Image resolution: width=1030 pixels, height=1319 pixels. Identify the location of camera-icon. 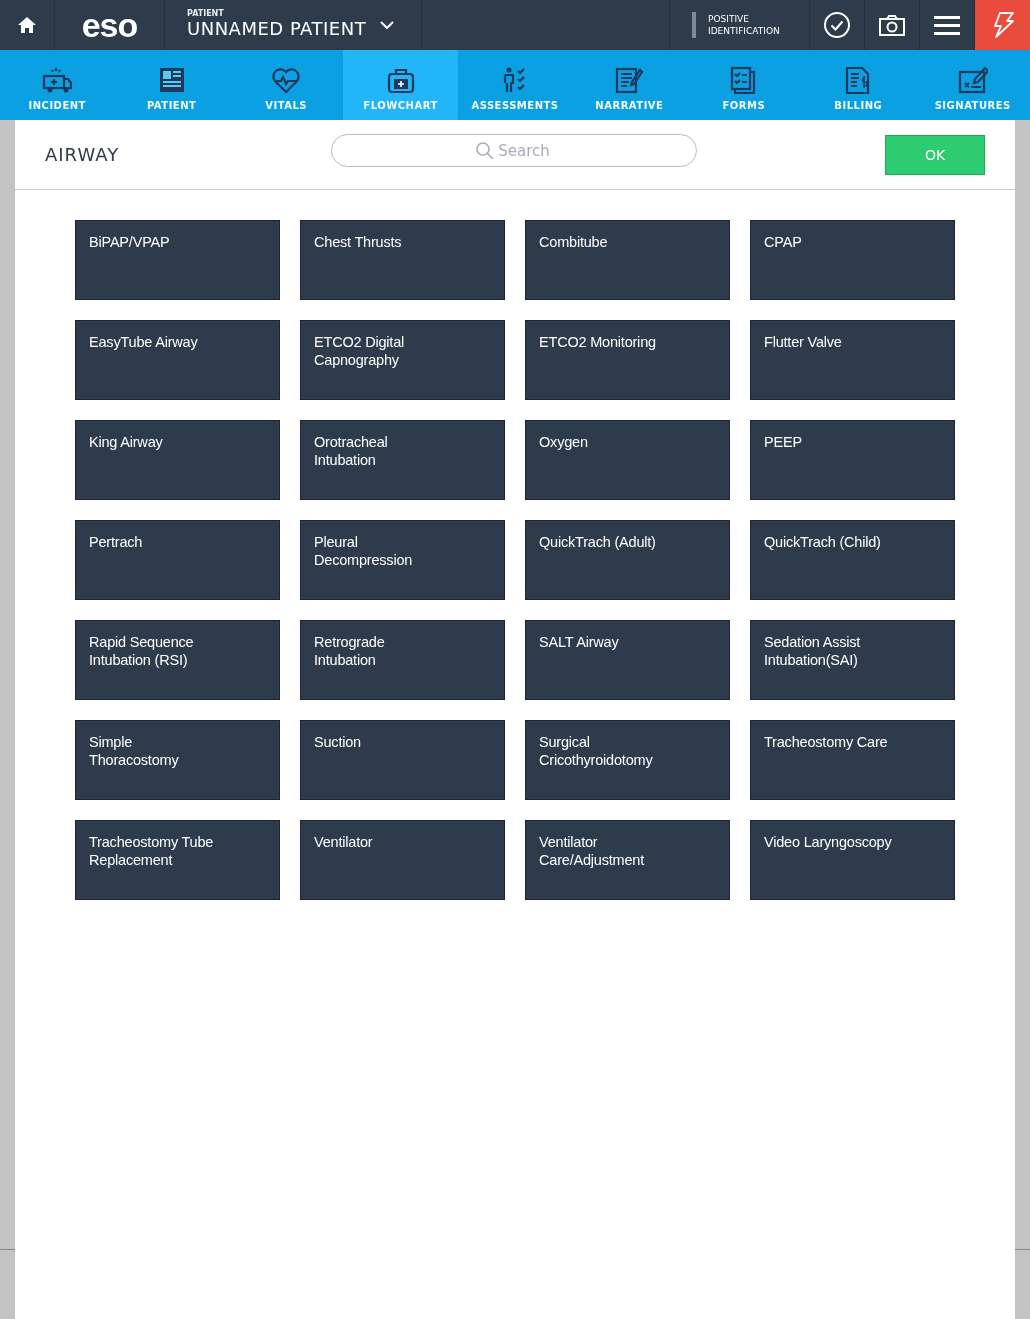
(892, 25).